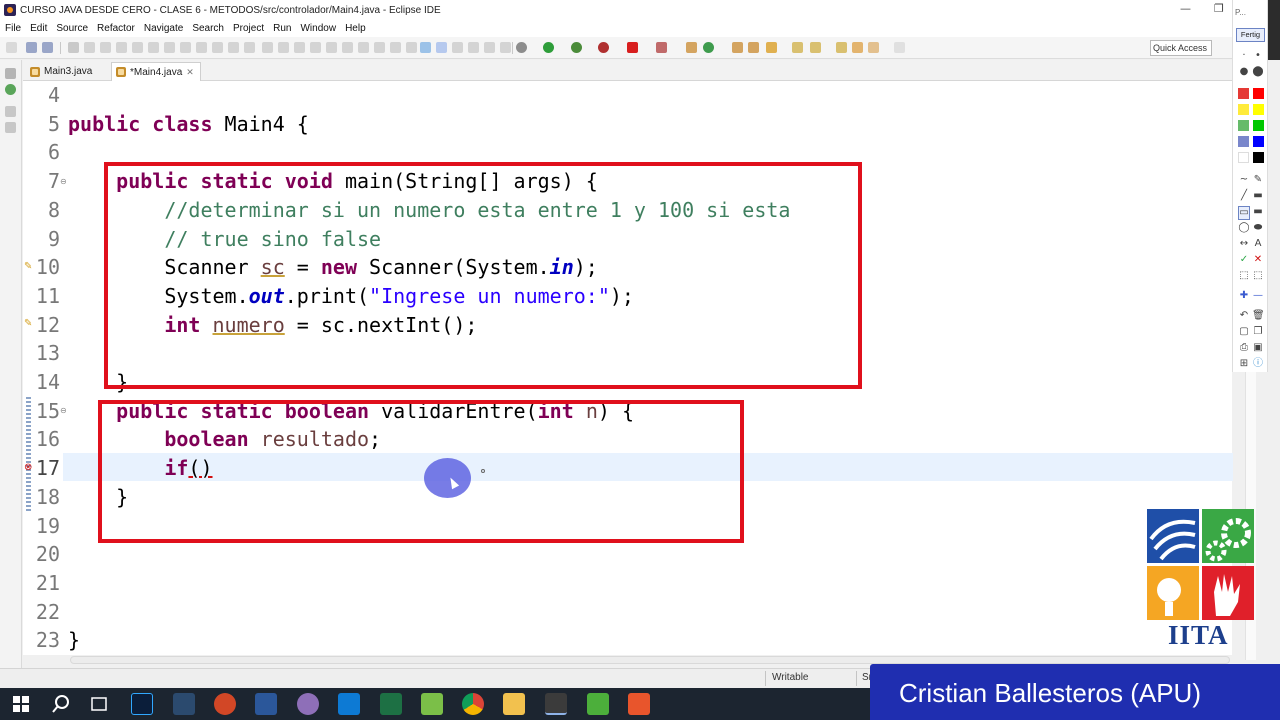  Describe the element at coordinates (1244, 56) in the screenshot. I see `pen-small-icon: ·` at that location.